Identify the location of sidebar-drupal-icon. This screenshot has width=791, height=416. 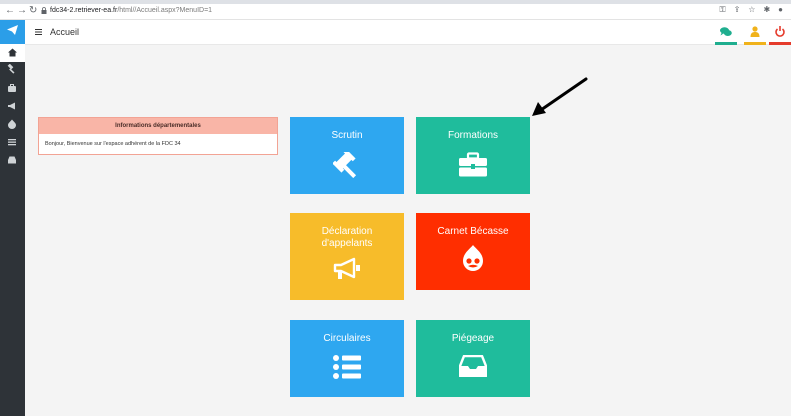
(12, 124).